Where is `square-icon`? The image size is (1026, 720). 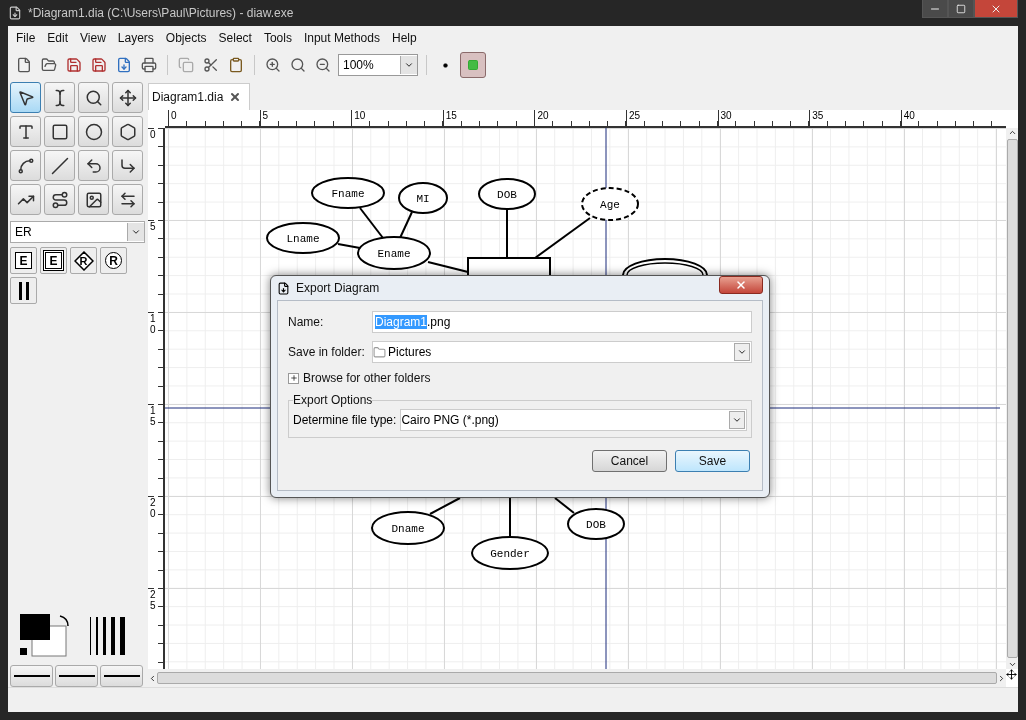 square-icon is located at coordinates (473, 65).